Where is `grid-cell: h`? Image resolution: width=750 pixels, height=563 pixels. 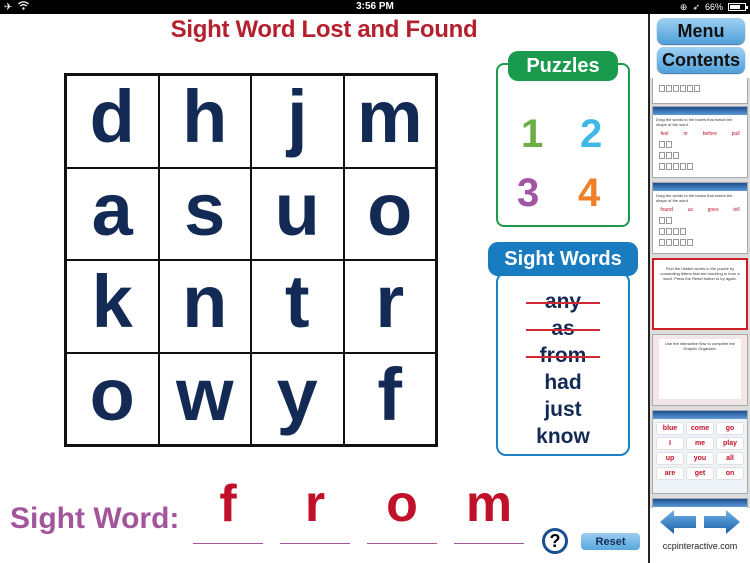 grid-cell: h is located at coordinates (204, 121).